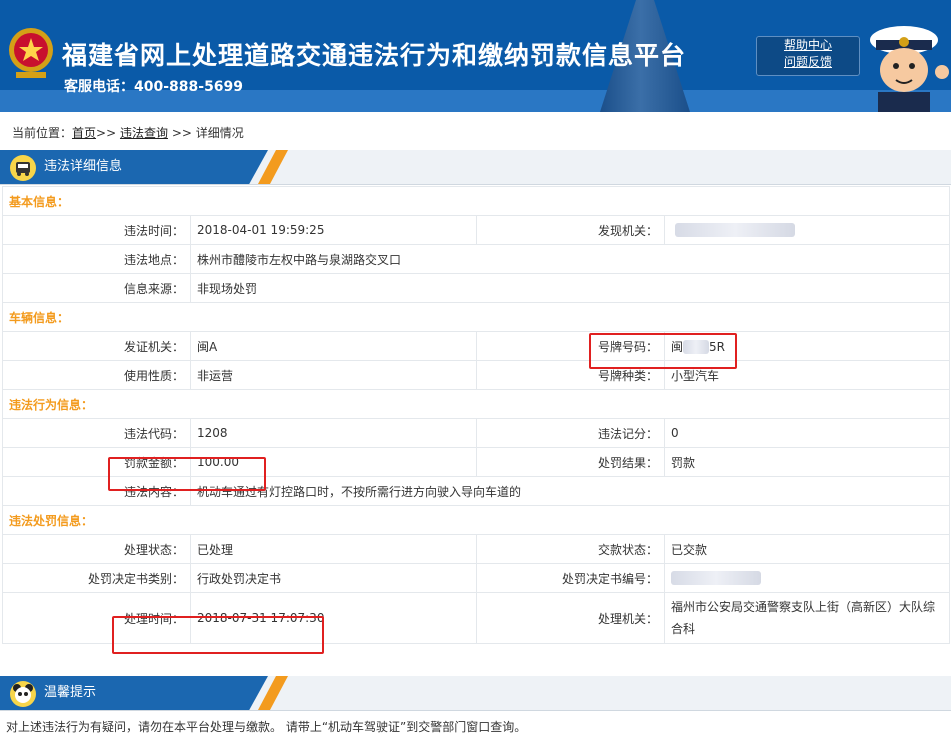 This screenshot has width=951, height=745. What do you see at coordinates (96, 578) in the screenshot?
I see `field-label: 处罚决定书类别：` at bounding box center [96, 578].